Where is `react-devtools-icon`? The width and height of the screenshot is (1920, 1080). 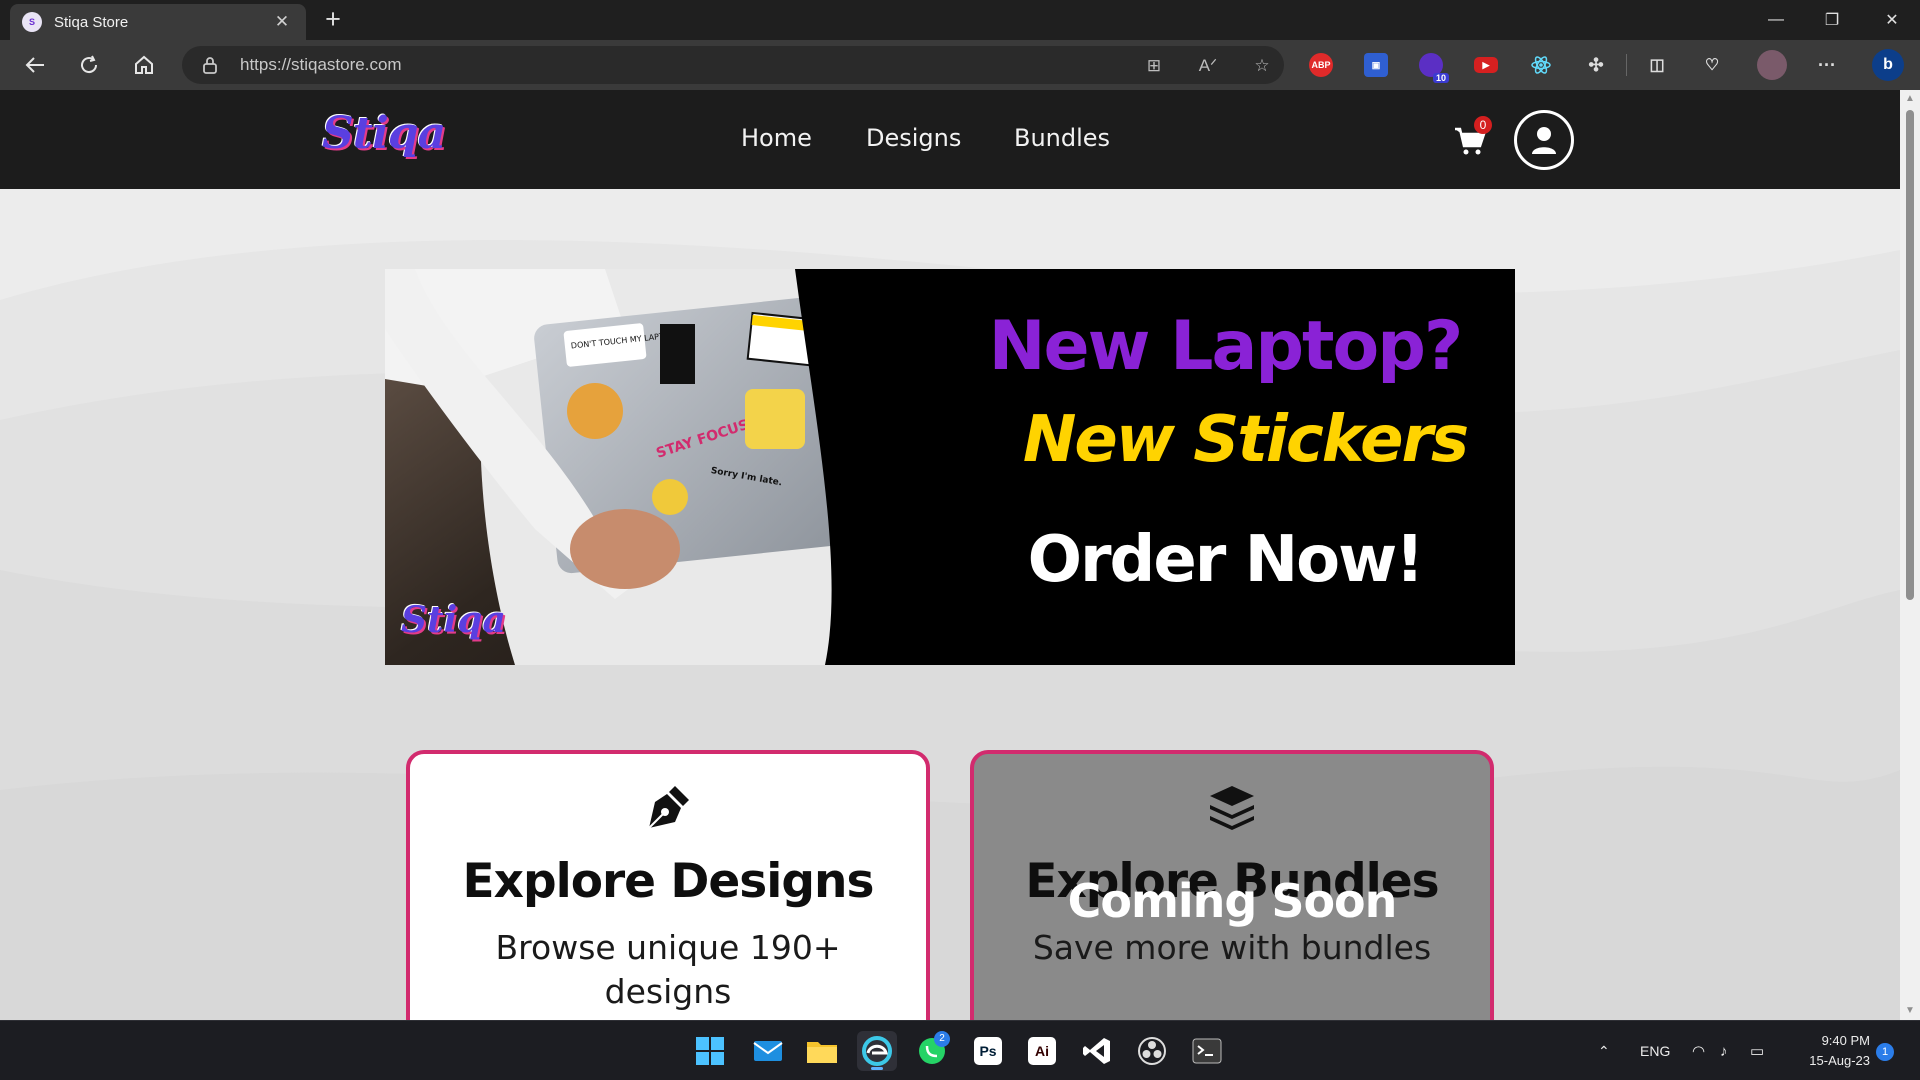
react-devtools-icon is located at coordinates (1541, 65).